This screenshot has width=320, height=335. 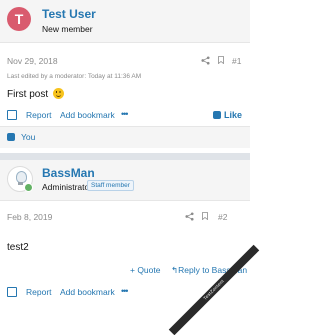 What do you see at coordinates (110, 185) in the screenshot?
I see `staff-badge: Staff member` at bounding box center [110, 185].